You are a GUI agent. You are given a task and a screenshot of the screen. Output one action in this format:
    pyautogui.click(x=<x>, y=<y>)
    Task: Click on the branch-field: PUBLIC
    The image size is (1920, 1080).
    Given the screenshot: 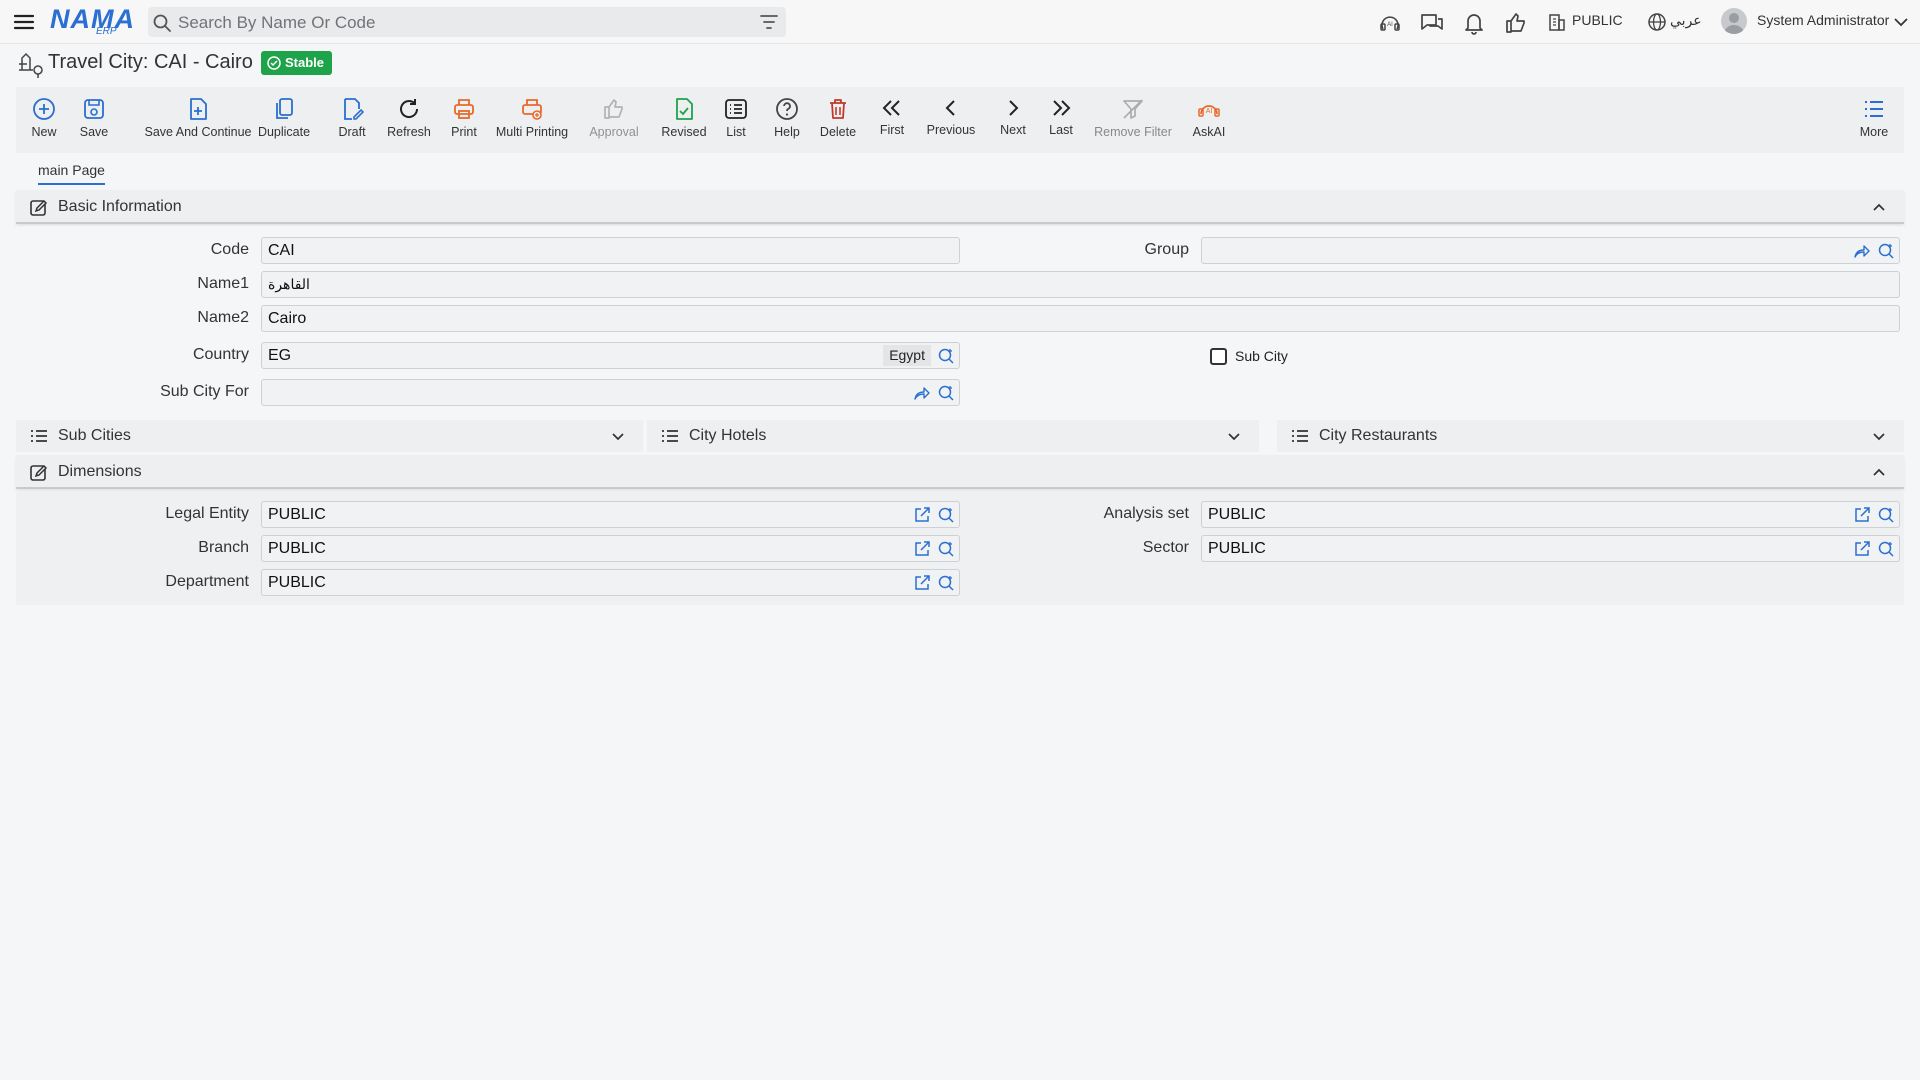 What is the action you would take?
    pyautogui.click(x=610, y=548)
    